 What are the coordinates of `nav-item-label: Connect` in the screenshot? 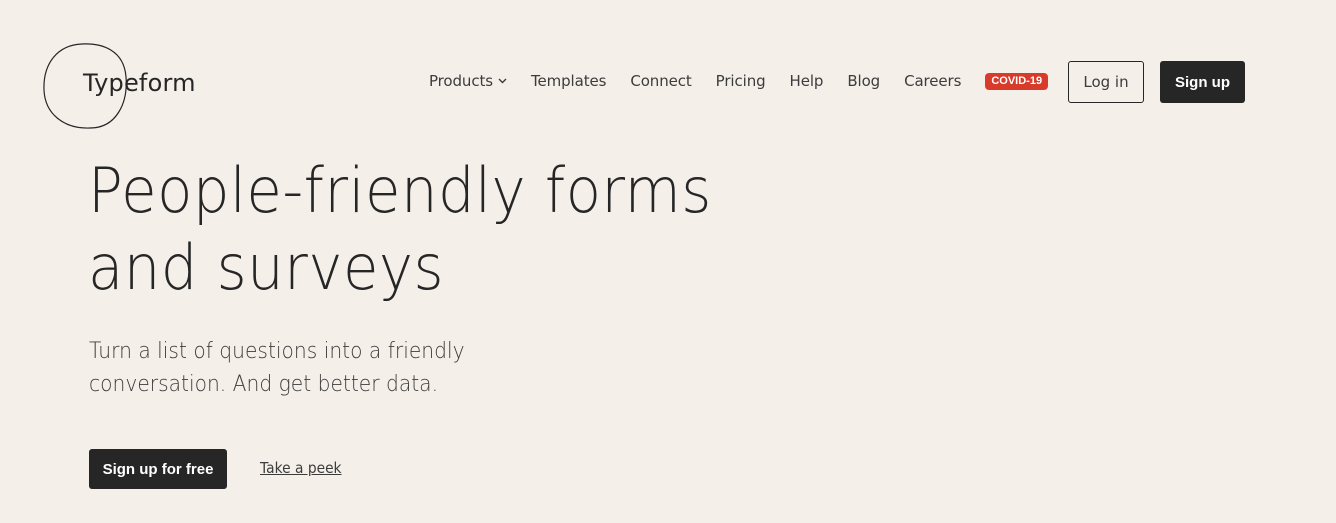 It's located at (661, 81).